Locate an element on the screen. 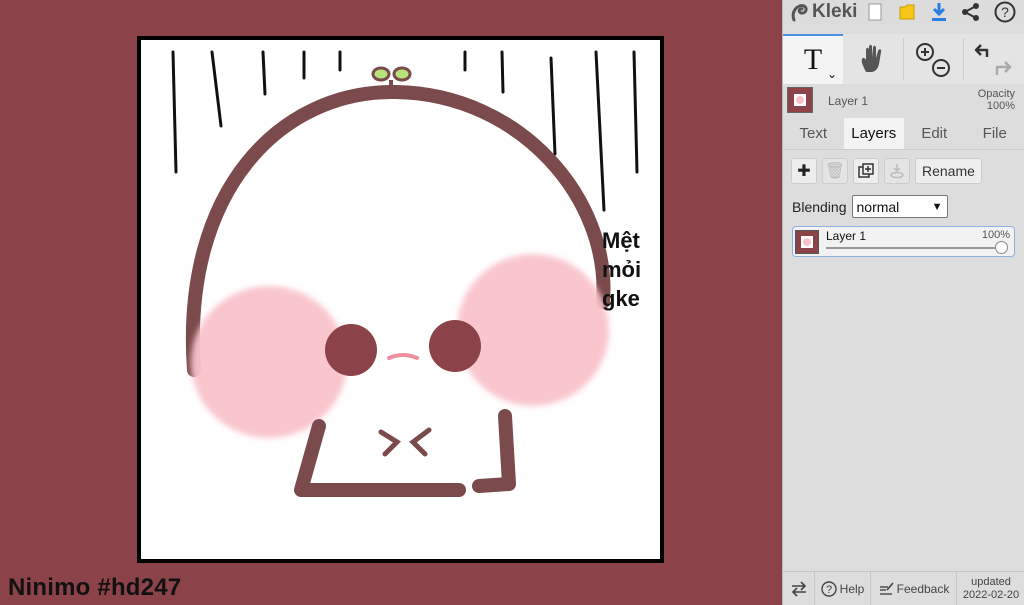  help-label: Help is located at coordinates (852, 588).